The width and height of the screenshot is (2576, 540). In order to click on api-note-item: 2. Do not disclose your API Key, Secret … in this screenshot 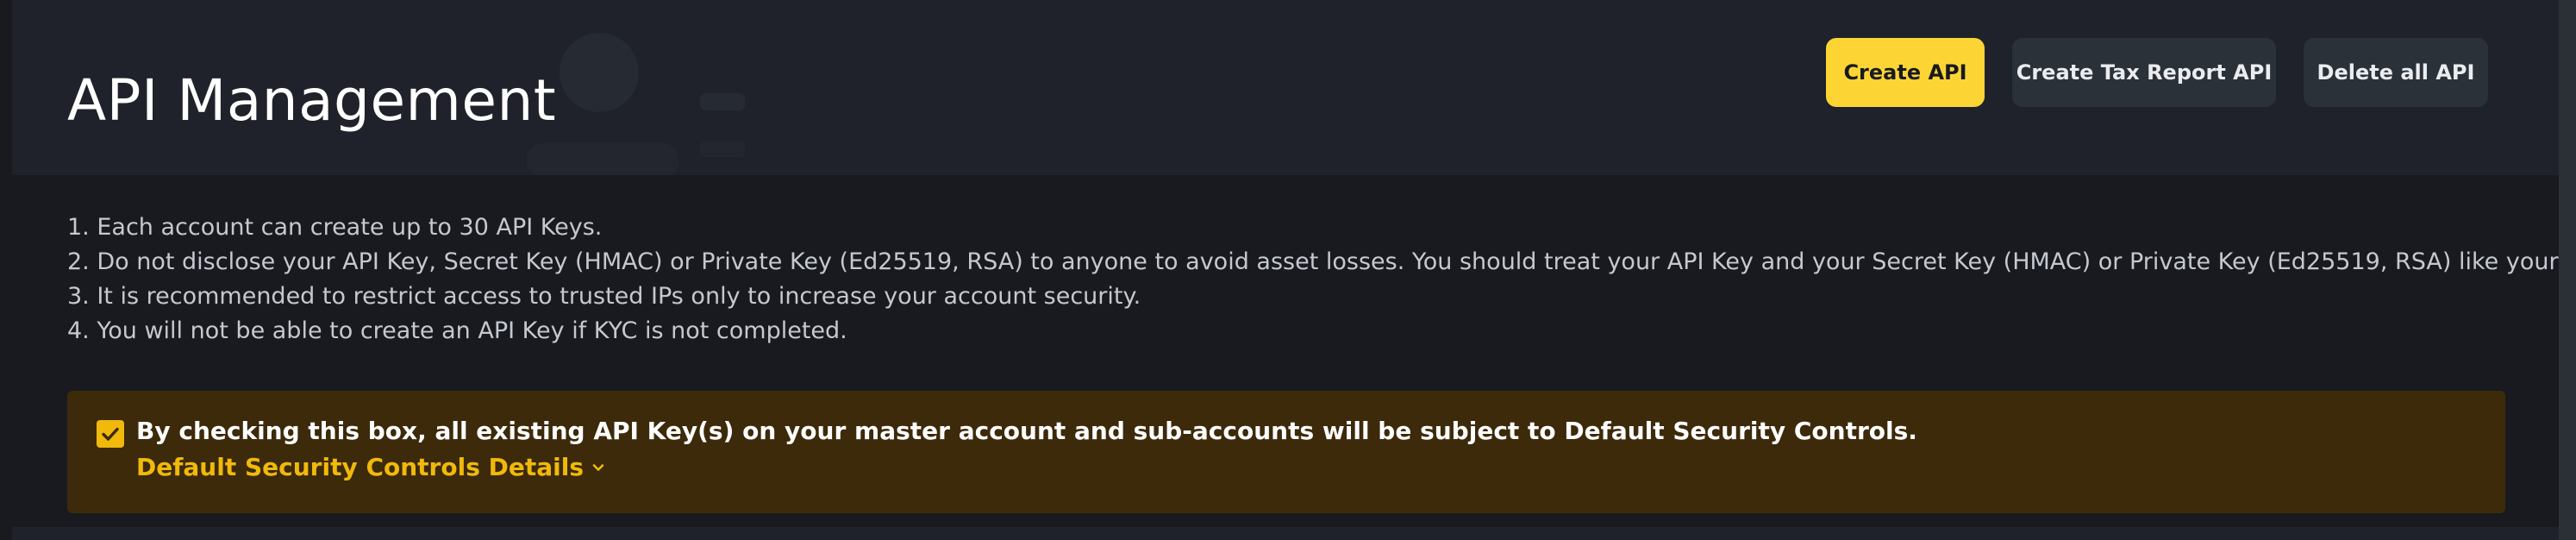, I will do `click(1321, 261)`.